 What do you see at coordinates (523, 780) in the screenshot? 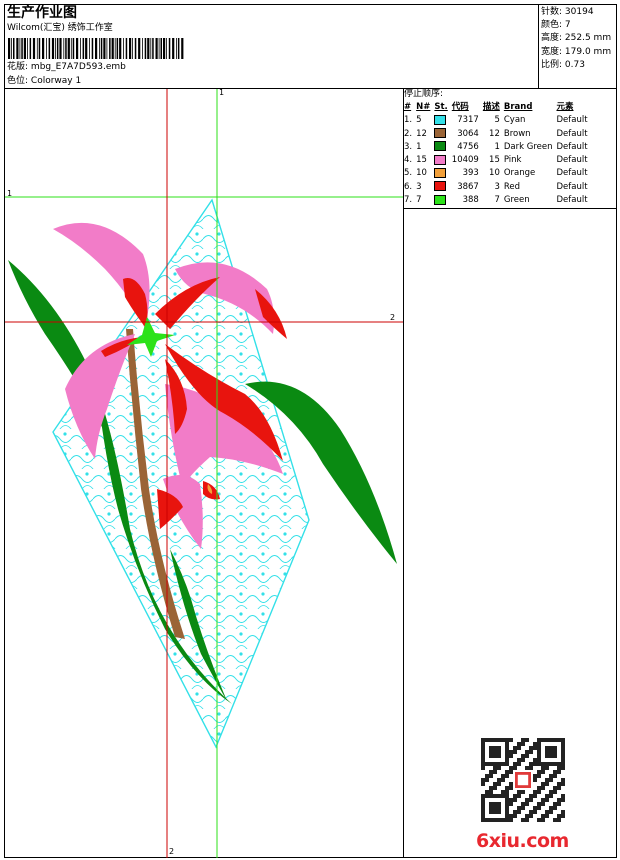
I see `qr-code` at bounding box center [523, 780].